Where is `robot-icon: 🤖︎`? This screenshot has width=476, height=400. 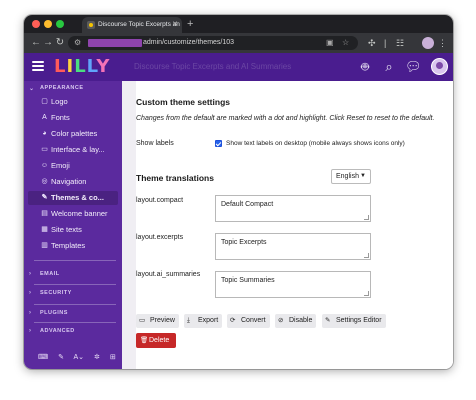 robot-icon: 🤖︎ is located at coordinates (365, 67).